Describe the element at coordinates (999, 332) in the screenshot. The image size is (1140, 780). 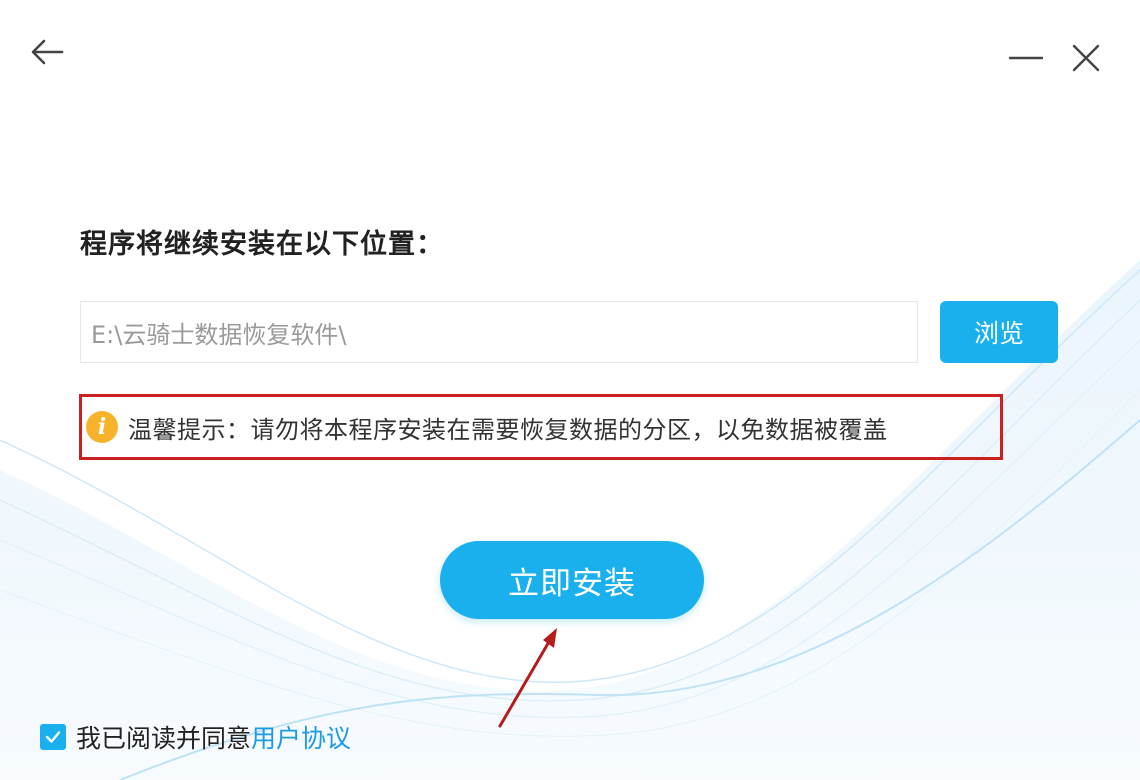
I see `browse-button: 浏览` at that location.